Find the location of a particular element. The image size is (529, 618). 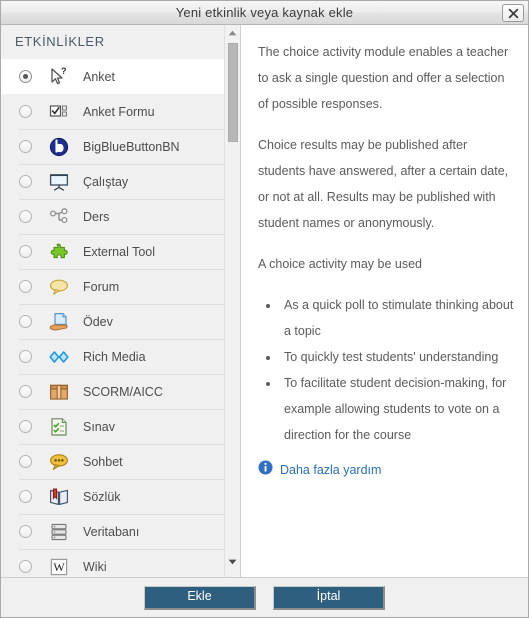

submit-button: Ekle is located at coordinates (200, 597).